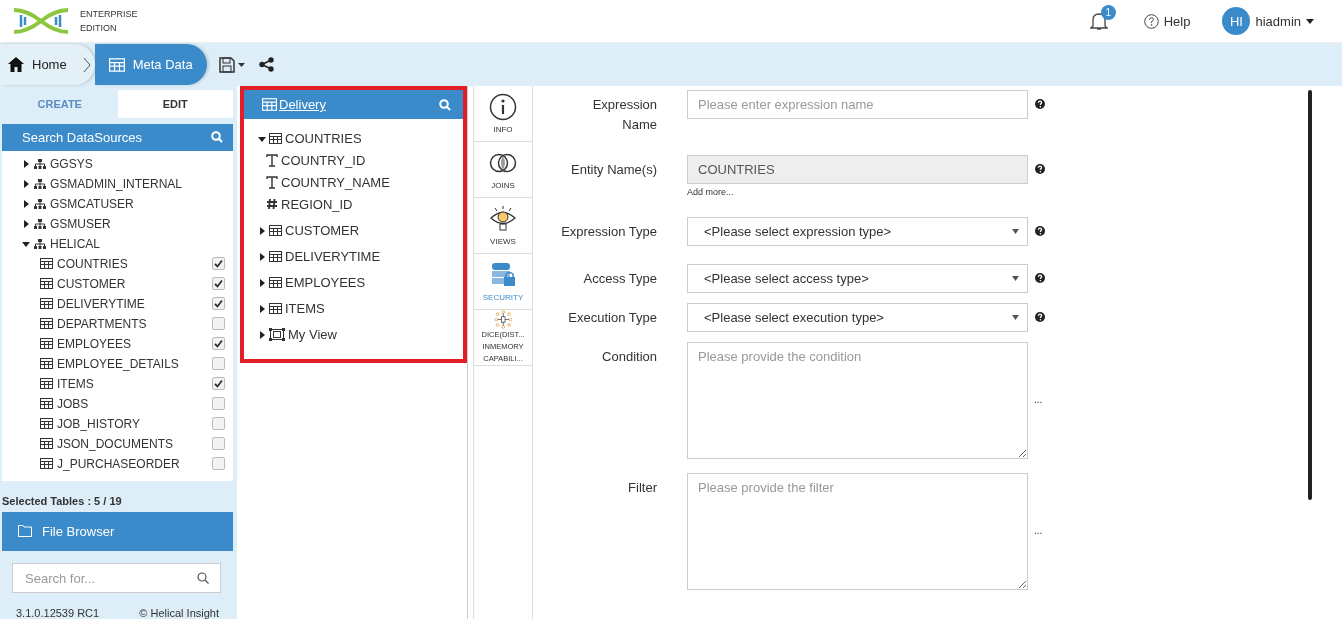  Describe the element at coordinates (92, 263) in the screenshot. I see `table-name: COUNTRIES` at that location.